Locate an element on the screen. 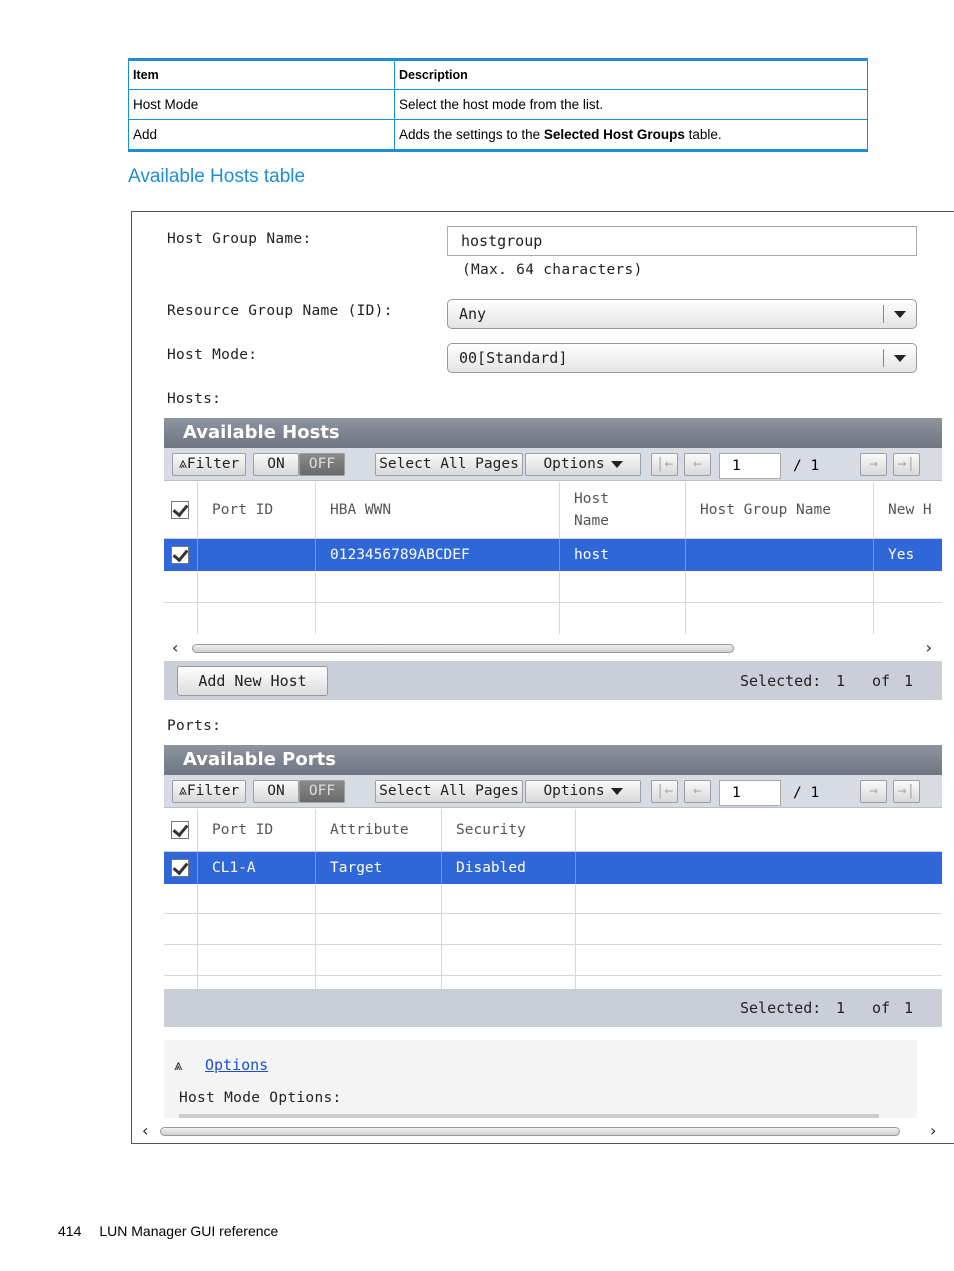  host-mode-value: 00[Standard] is located at coordinates (513, 358).